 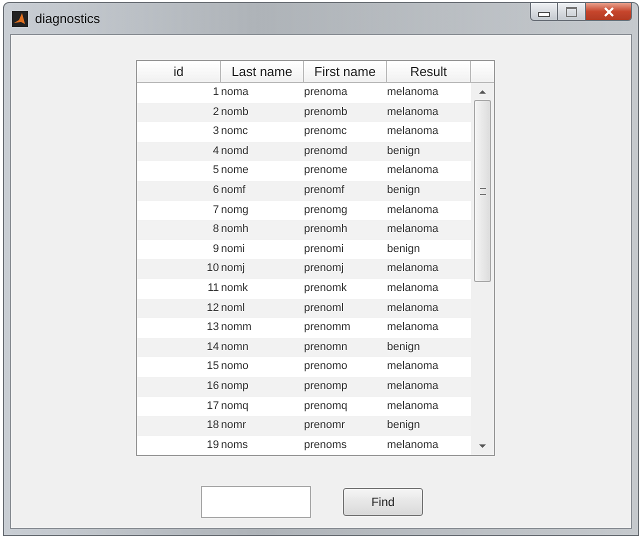 I want to click on table-cell-text: 14, so click(x=213, y=347).